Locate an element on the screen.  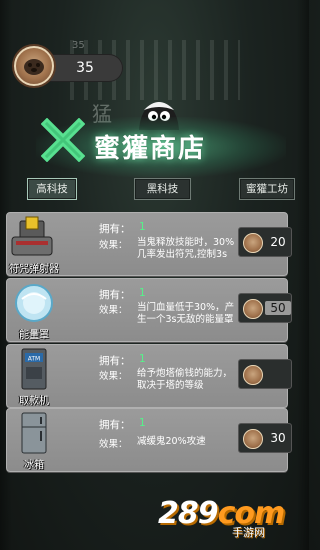
effect-text: 当鬼释放技能时，30%几率发出符咒,控制3s is located at coordinates (186, 248).